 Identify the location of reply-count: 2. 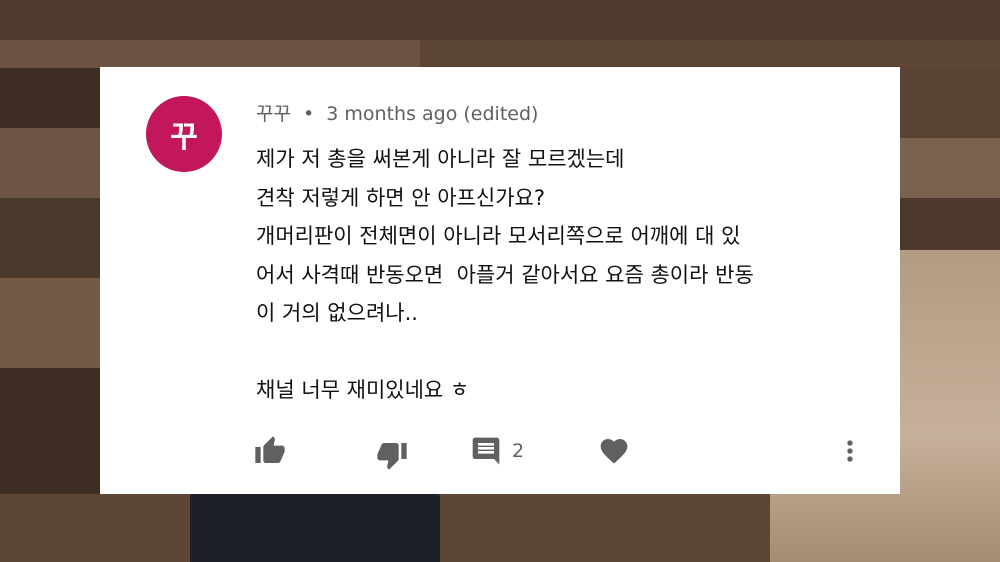
(518, 451).